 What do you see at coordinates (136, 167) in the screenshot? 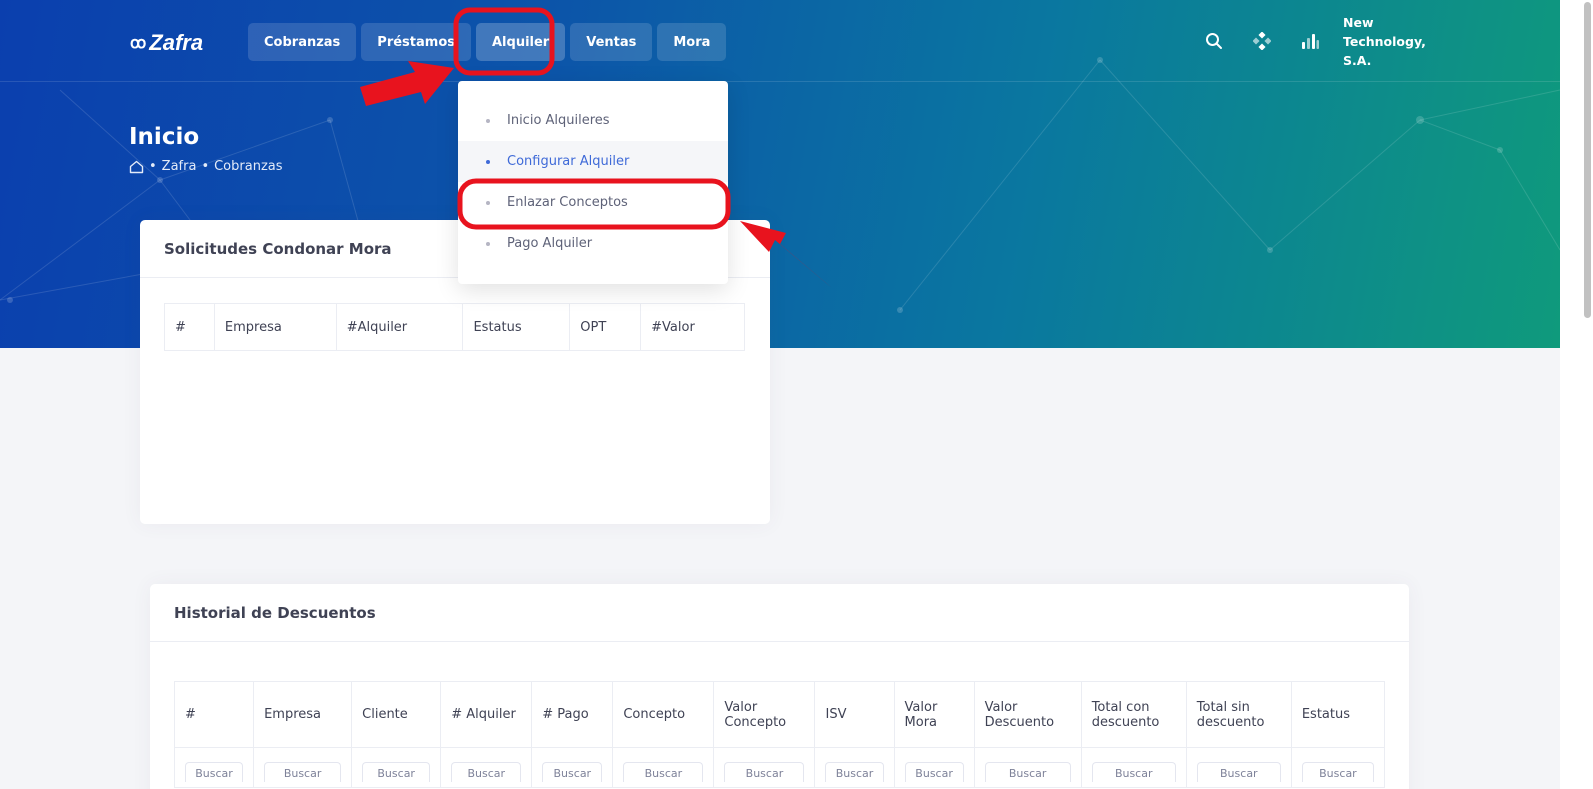
I see `home-icon` at bounding box center [136, 167].